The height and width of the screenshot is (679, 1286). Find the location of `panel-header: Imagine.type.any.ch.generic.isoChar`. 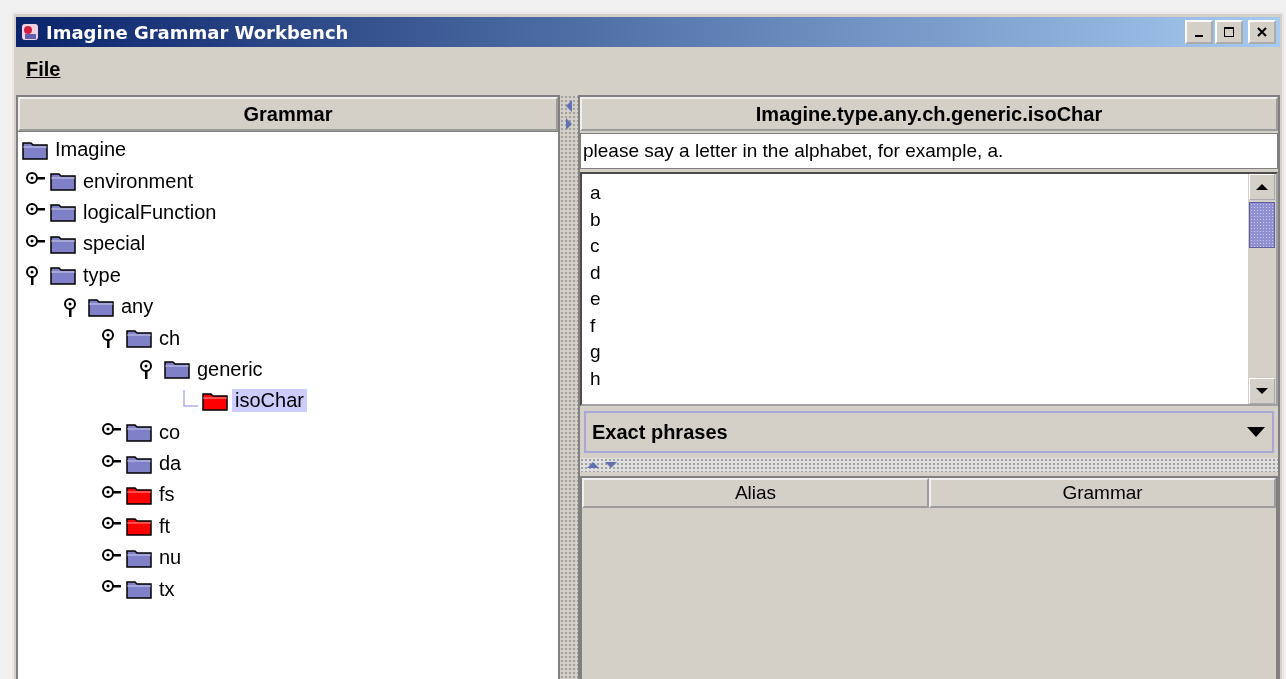

panel-header: Imagine.type.any.ch.generic.isoChar is located at coordinates (929, 114).